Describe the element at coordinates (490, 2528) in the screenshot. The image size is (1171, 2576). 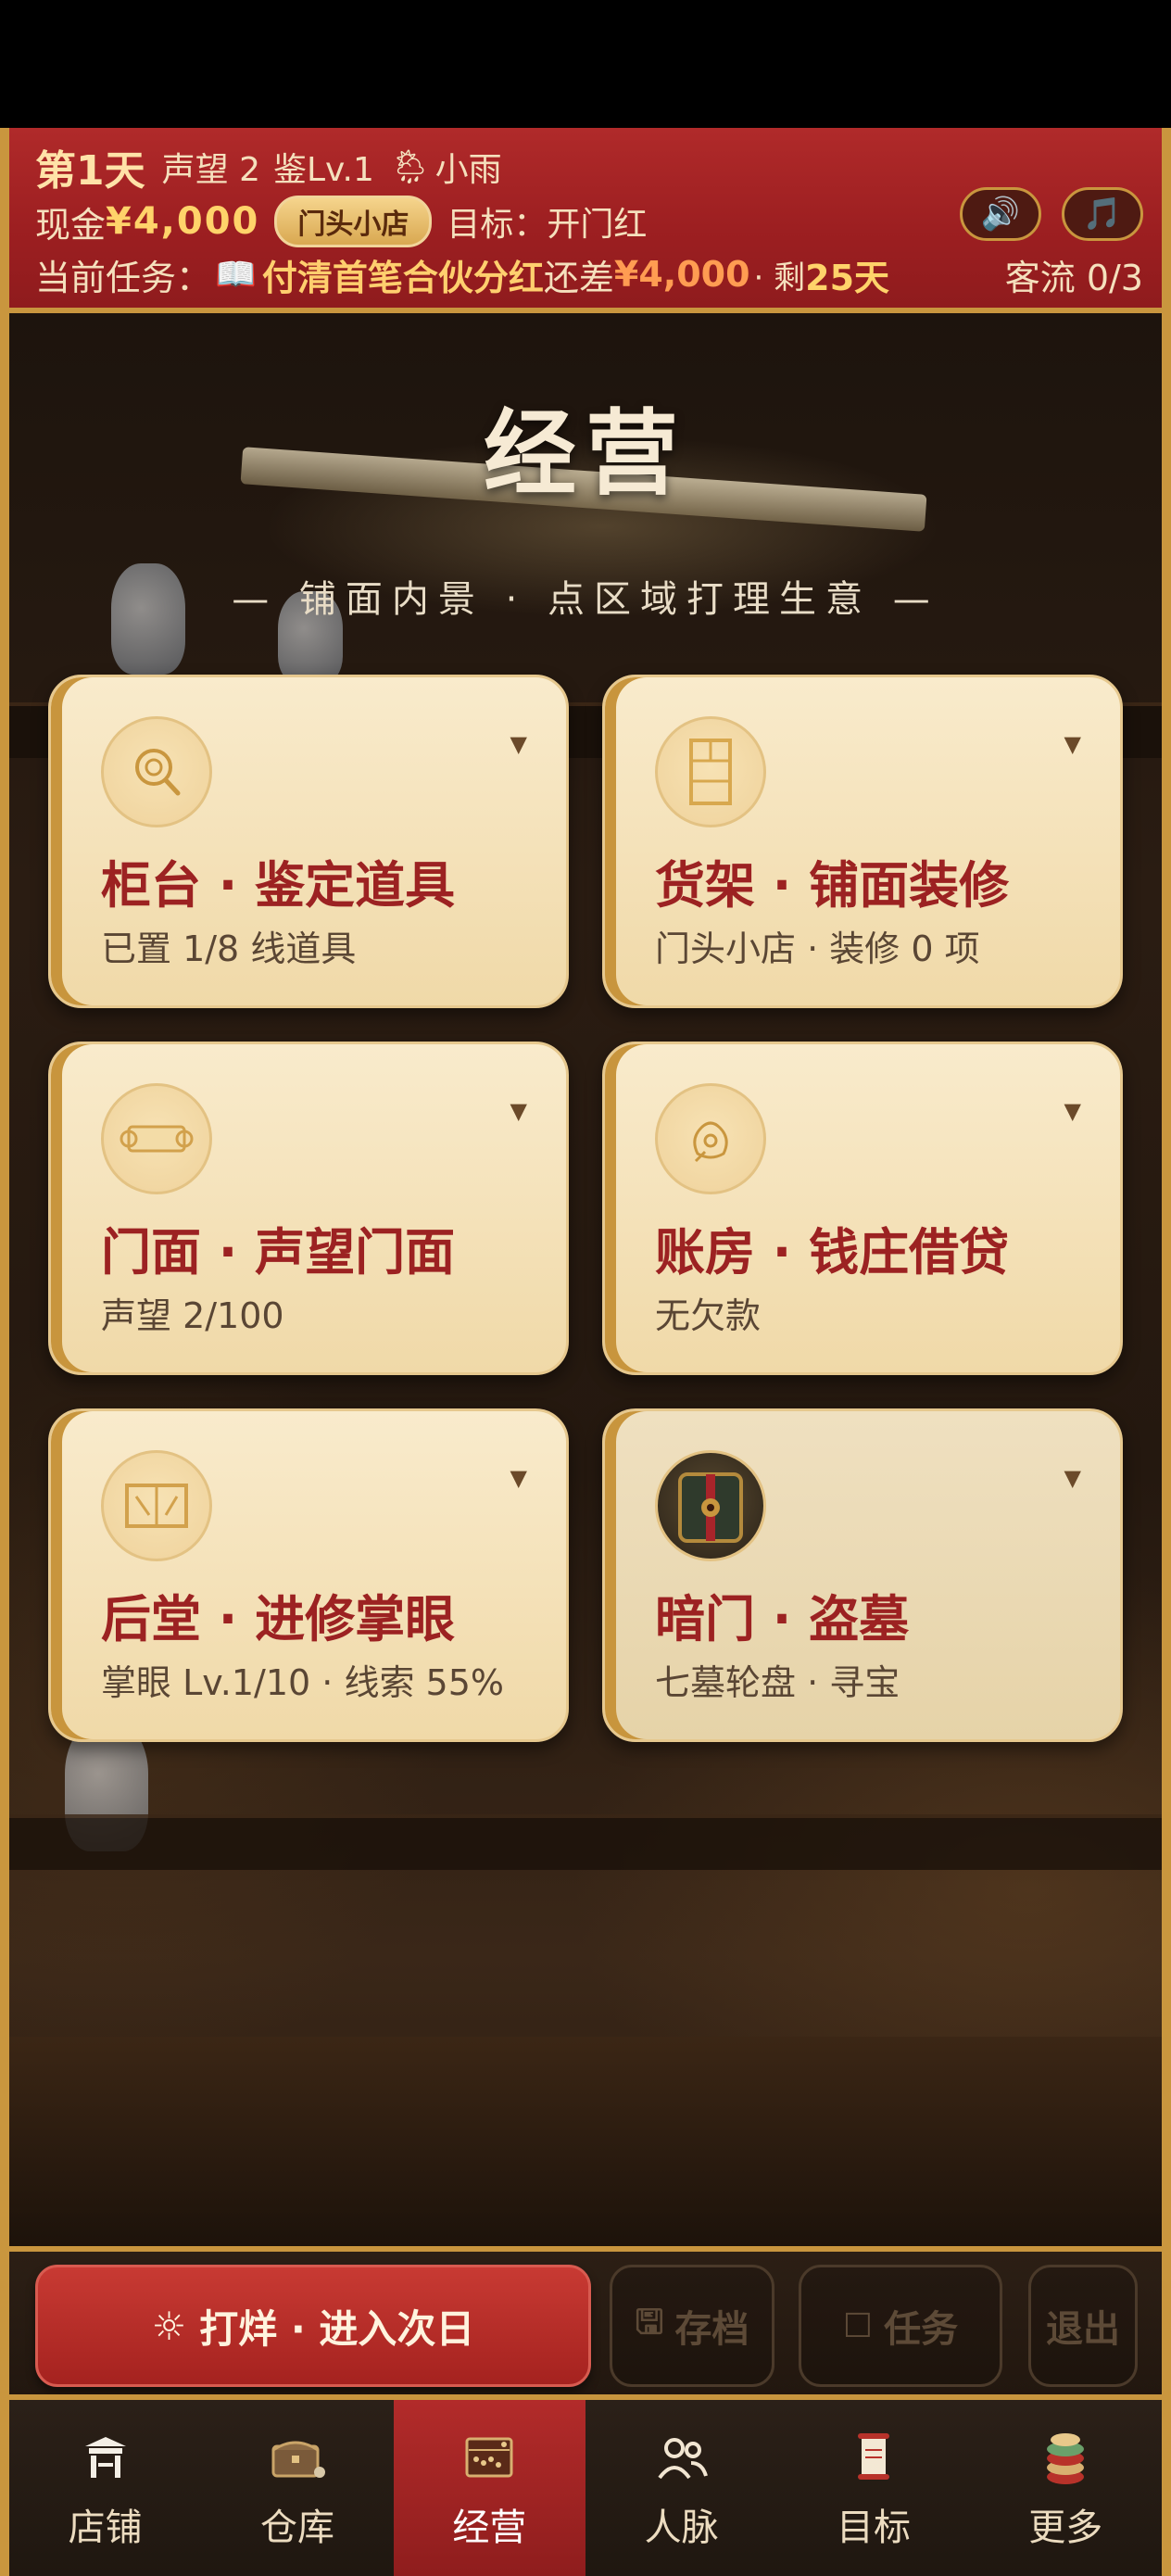
I see `nav-label: 经营` at that location.